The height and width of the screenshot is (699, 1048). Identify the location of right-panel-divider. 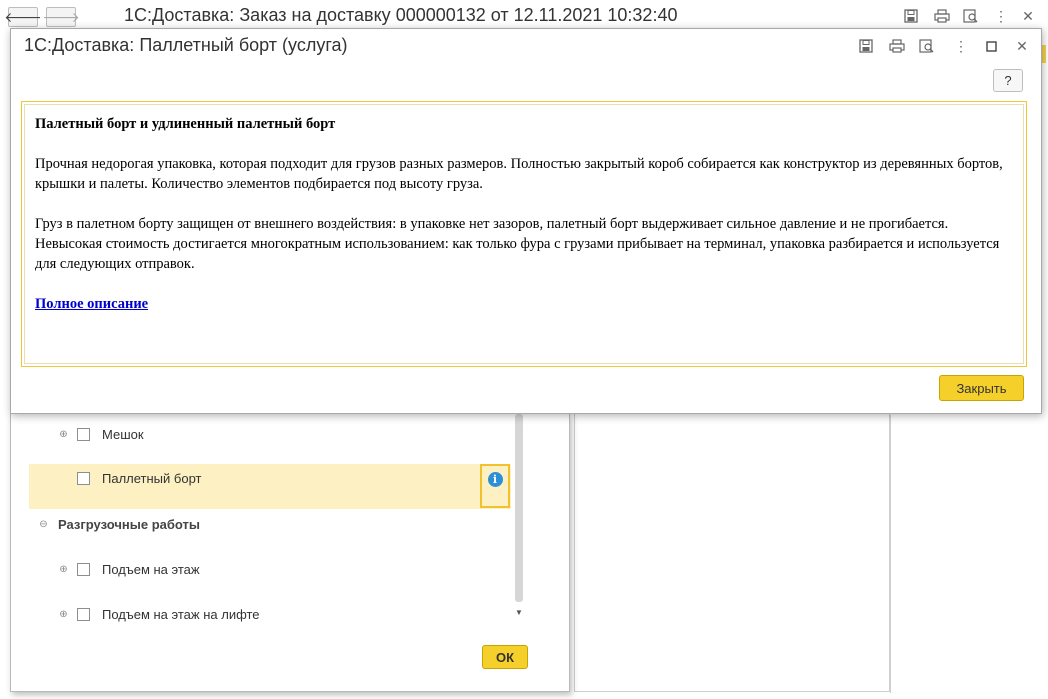
(890, 554).